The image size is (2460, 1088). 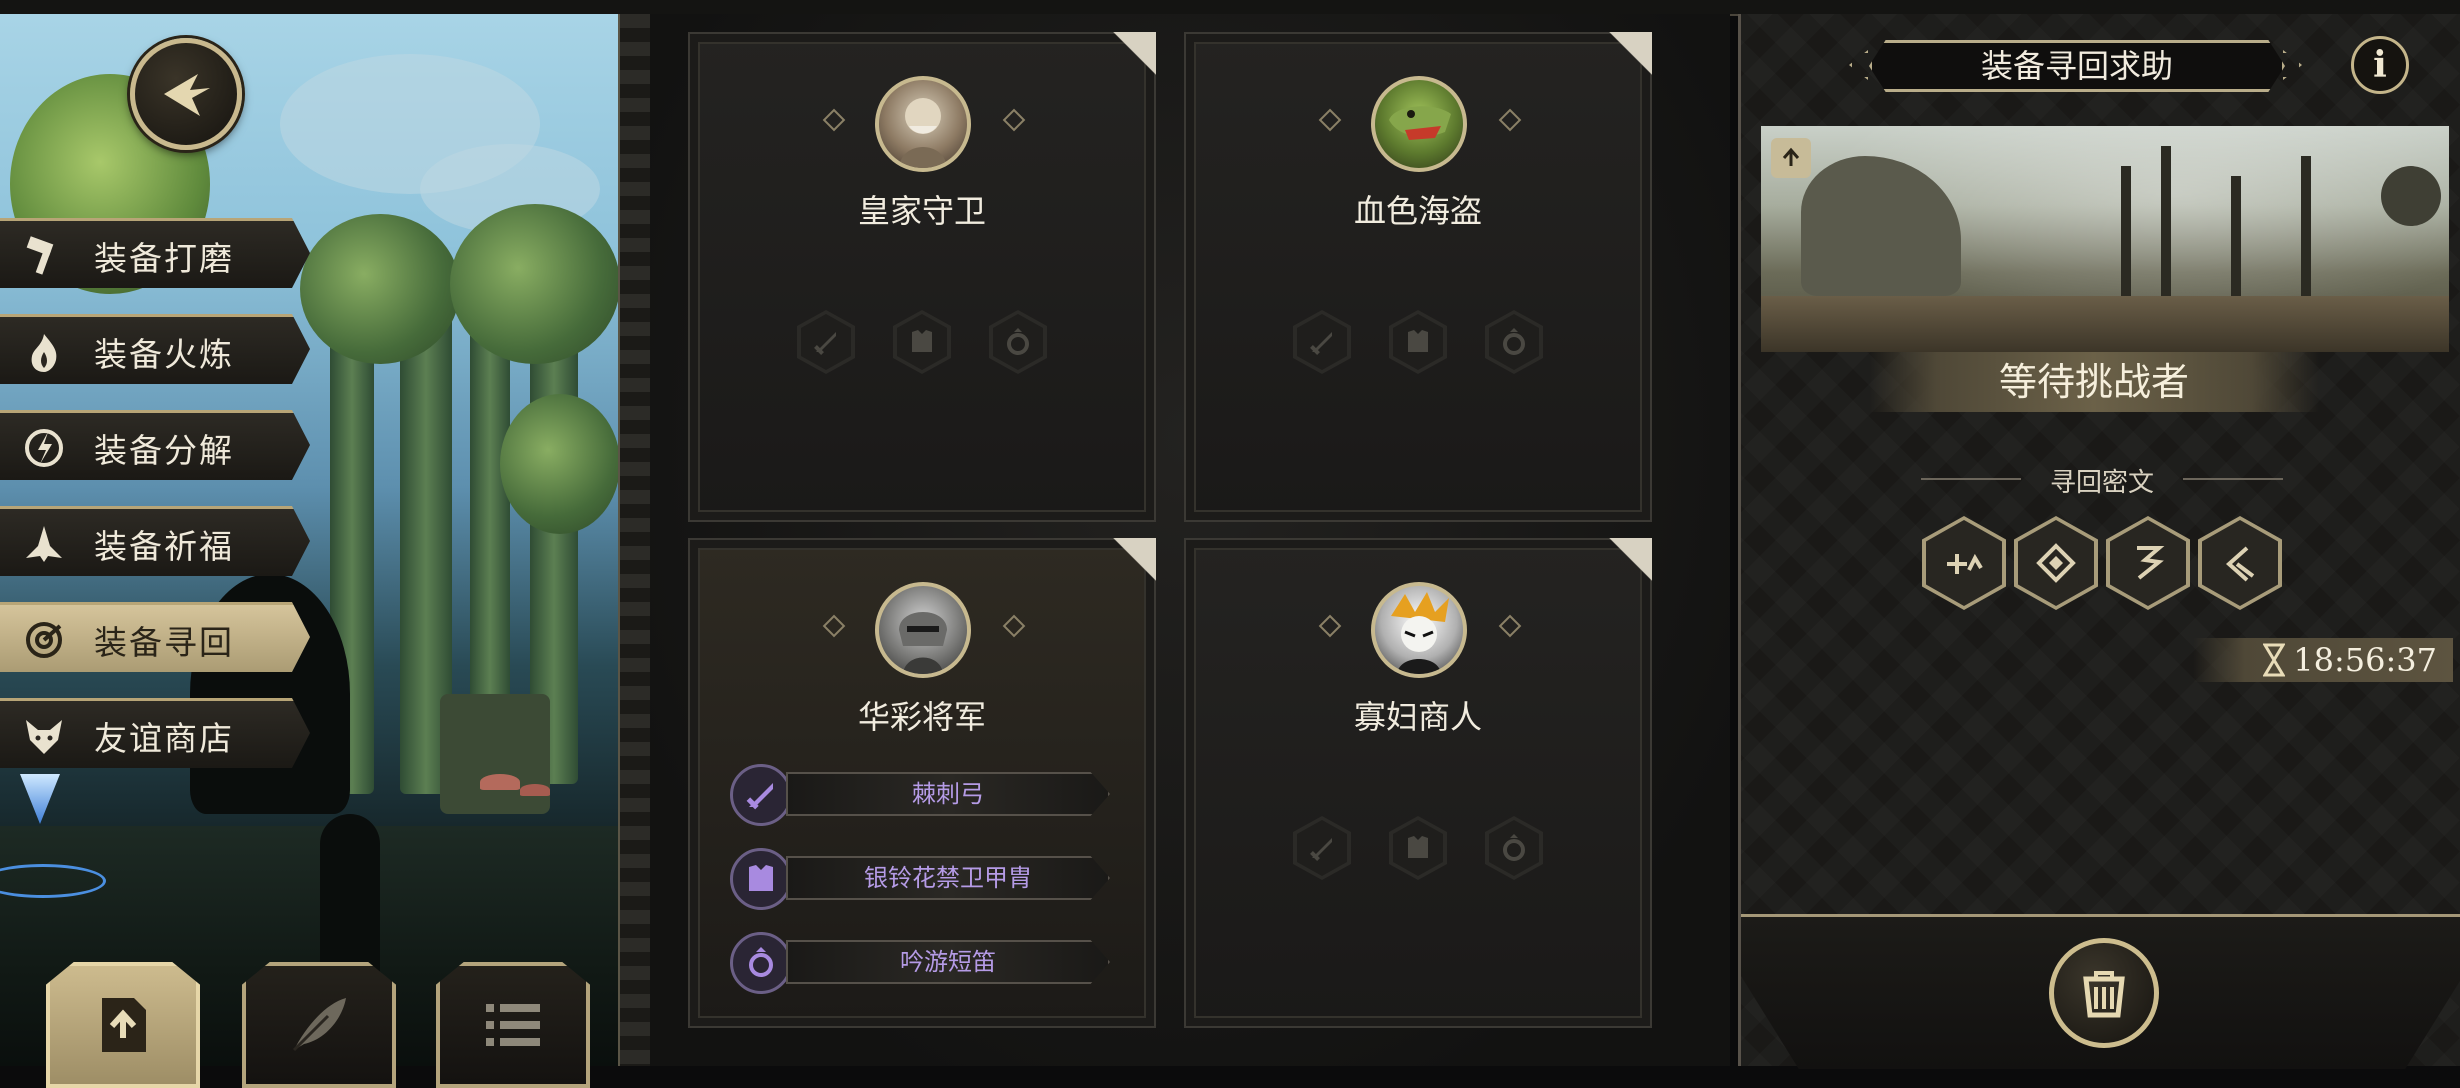 I want to click on fox-icon, so click(x=44, y=736).